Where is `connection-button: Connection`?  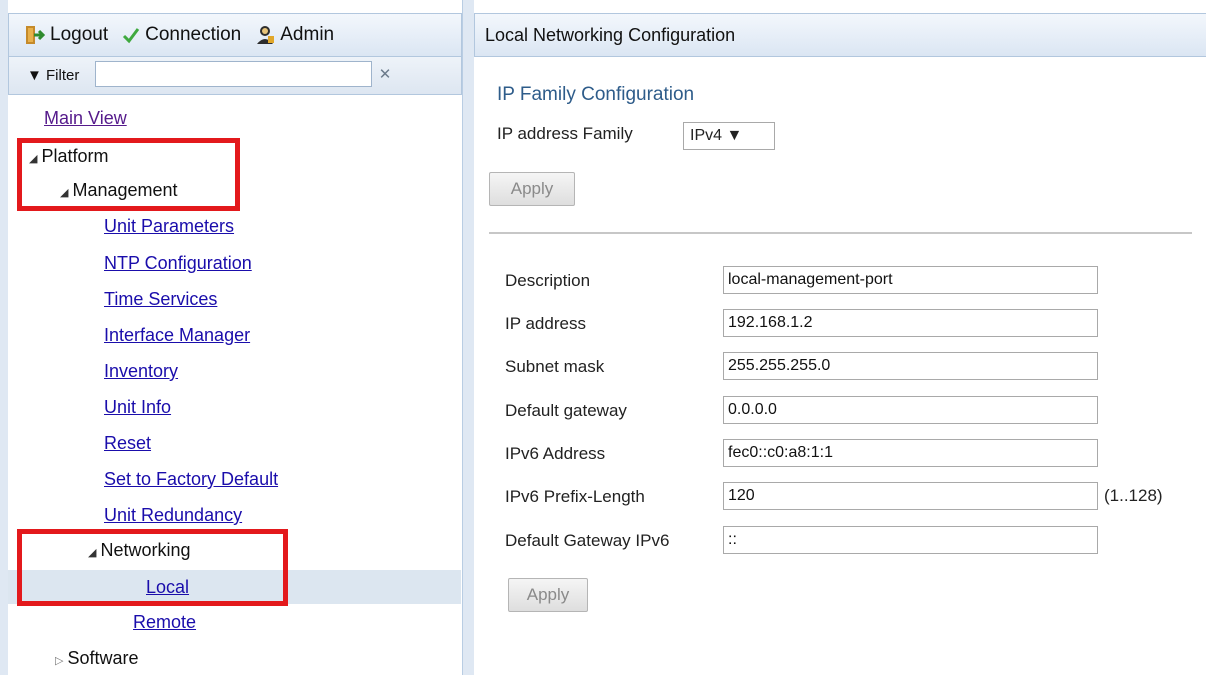 connection-button: Connection is located at coordinates (181, 35).